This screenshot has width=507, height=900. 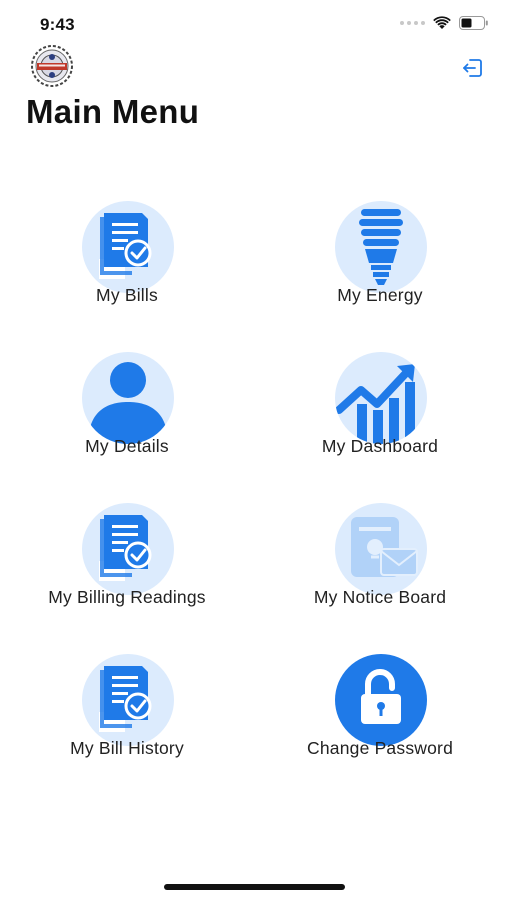 What do you see at coordinates (253, 23) in the screenshot?
I see `status-bar: 9:43` at bounding box center [253, 23].